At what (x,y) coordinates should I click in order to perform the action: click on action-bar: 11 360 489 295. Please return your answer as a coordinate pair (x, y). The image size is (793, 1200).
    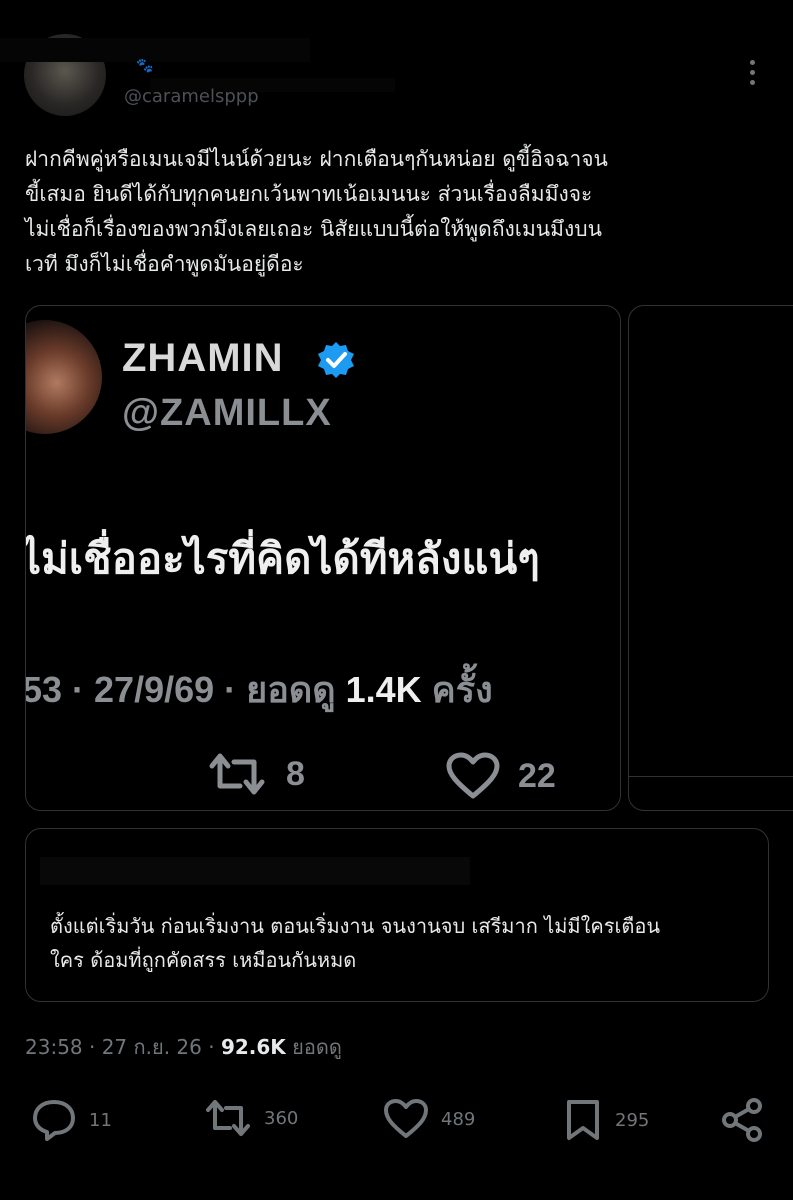
    Looking at the image, I should click on (396, 1120).